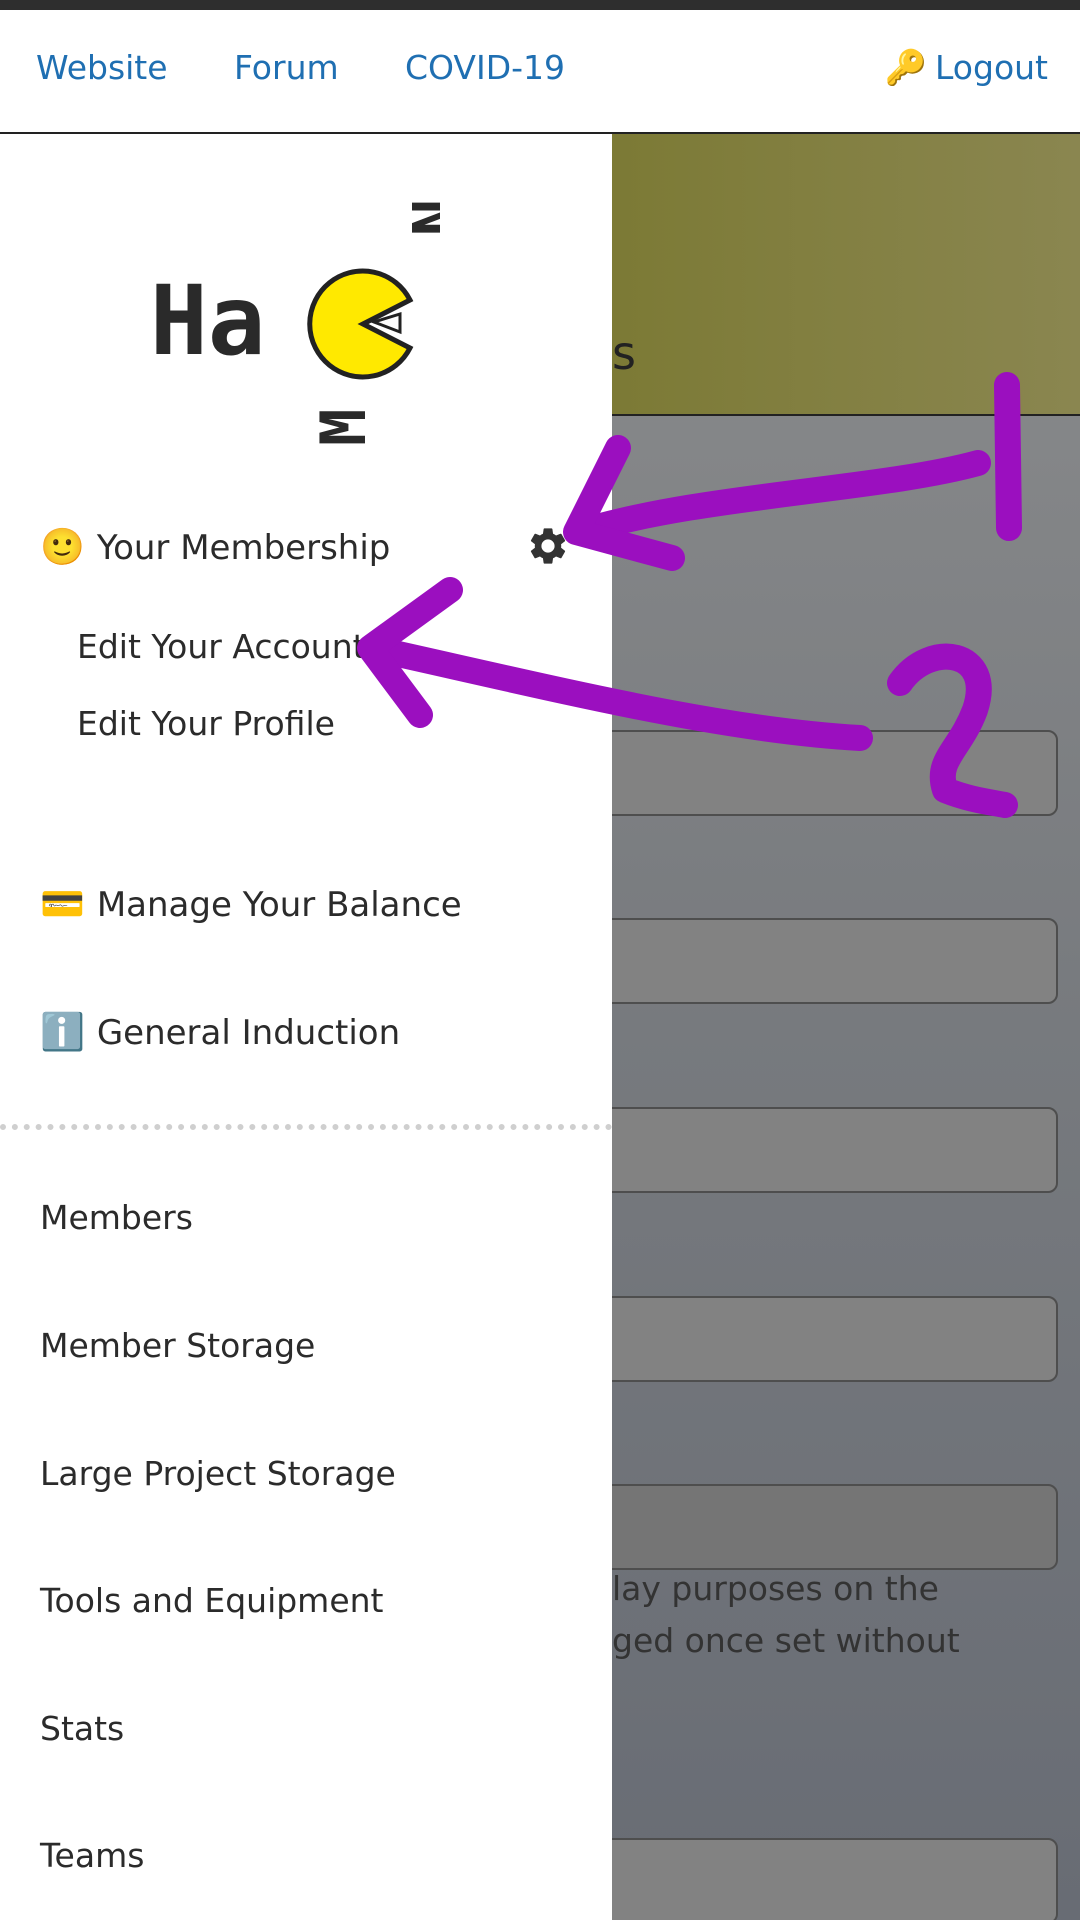 The width and height of the screenshot is (1080, 1920). Describe the element at coordinates (286, 67) in the screenshot. I see `nav-link-forum: Forum` at that location.